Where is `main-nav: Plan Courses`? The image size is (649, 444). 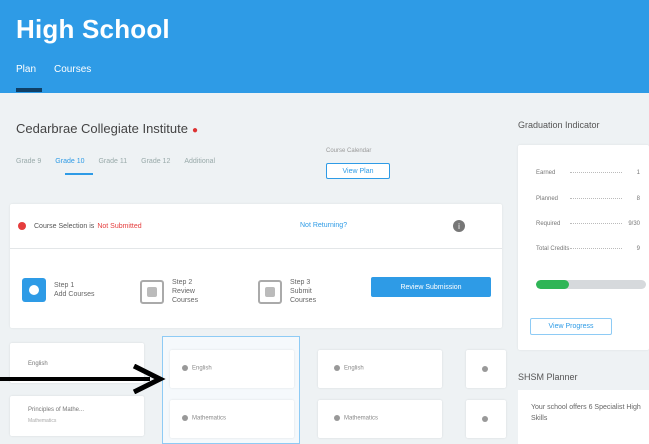 main-nav: Plan Courses is located at coordinates (53, 69).